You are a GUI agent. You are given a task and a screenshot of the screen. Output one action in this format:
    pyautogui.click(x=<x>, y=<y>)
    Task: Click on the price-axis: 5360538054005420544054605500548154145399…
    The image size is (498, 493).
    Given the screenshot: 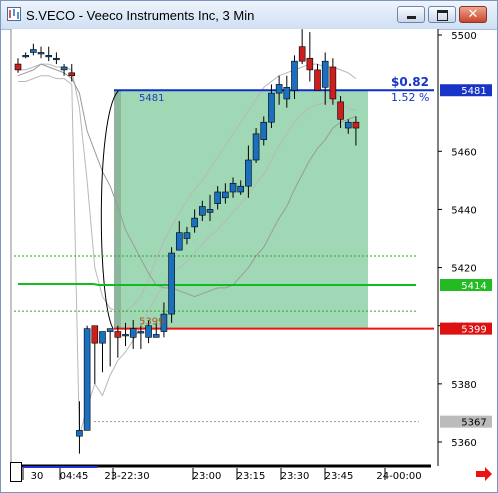 What is the action you would take?
    pyautogui.click(x=465, y=240)
    